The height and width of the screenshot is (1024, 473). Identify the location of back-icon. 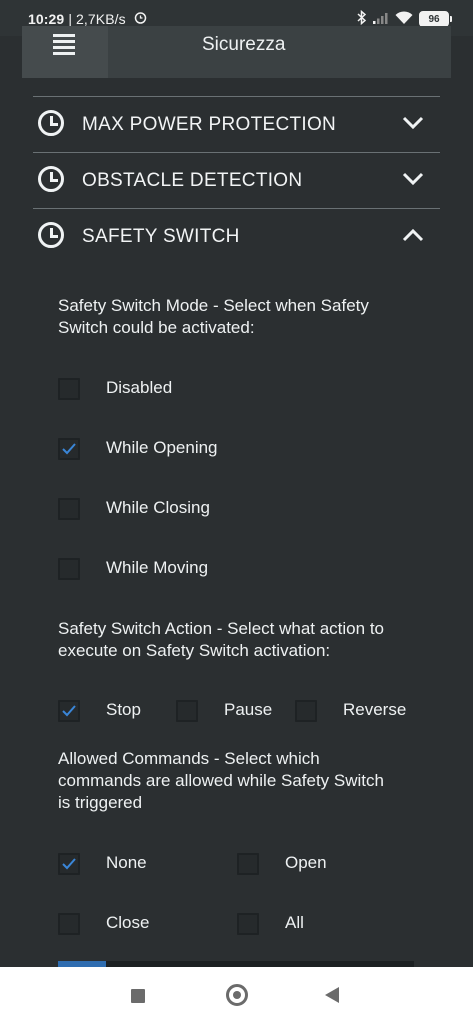
(332, 995).